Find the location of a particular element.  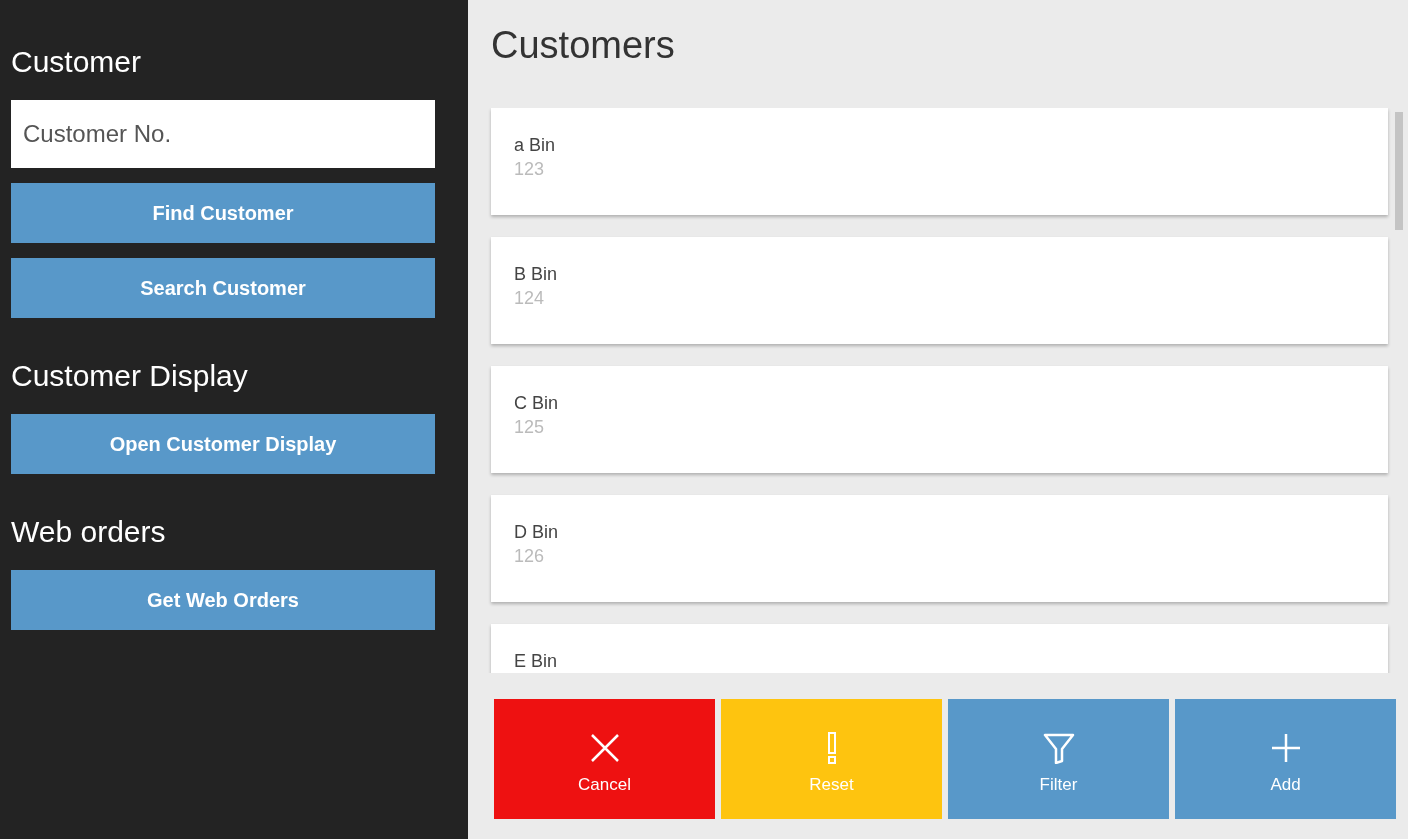

sidebar-button: Find Customer is located at coordinates (223, 213).